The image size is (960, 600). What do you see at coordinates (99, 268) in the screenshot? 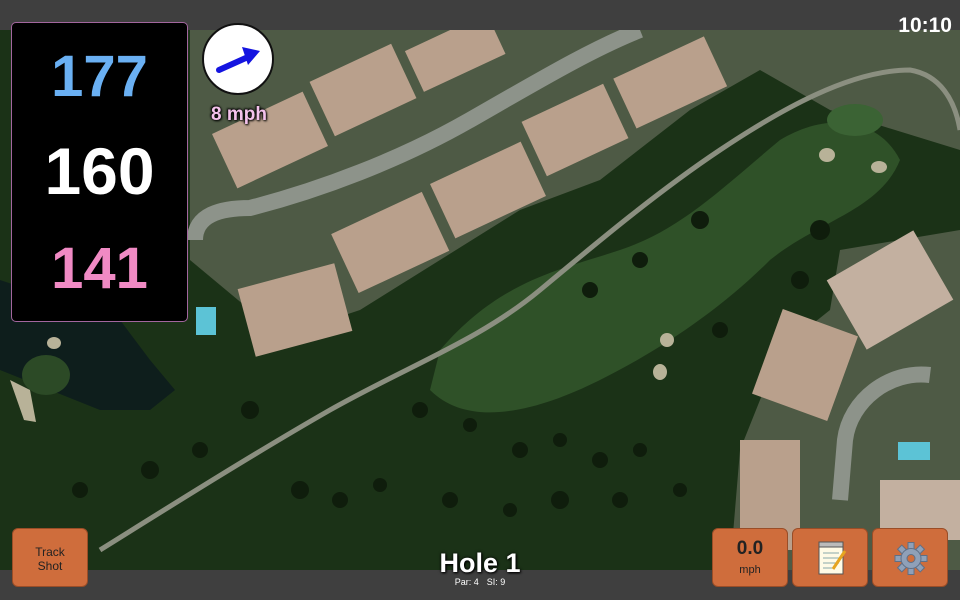
I see `front-distance: 141` at bounding box center [99, 268].